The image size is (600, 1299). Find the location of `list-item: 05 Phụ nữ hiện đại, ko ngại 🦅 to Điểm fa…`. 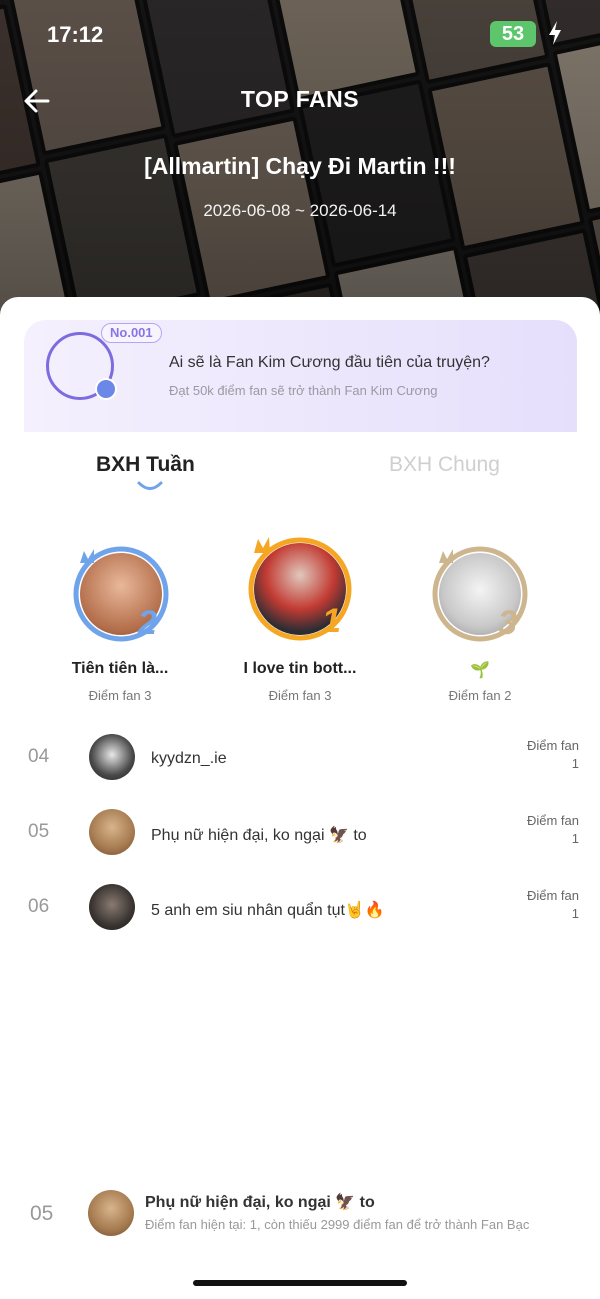

list-item: 05 Phụ nữ hiện đại, ko ngại 🦅 to Điểm fa… is located at coordinates (300, 834).